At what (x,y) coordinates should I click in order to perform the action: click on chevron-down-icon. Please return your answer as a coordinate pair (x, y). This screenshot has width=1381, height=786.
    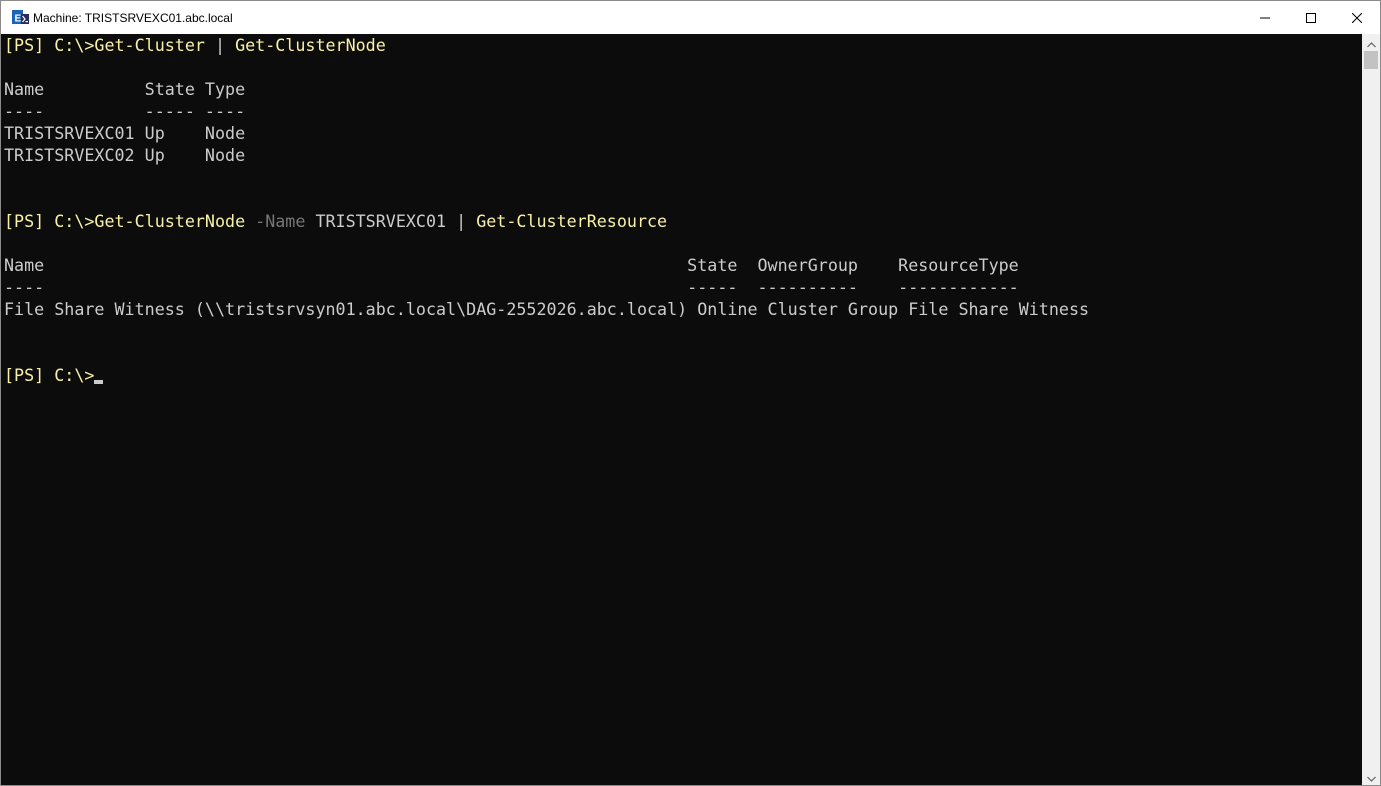
    Looking at the image, I should click on (1371, 776).